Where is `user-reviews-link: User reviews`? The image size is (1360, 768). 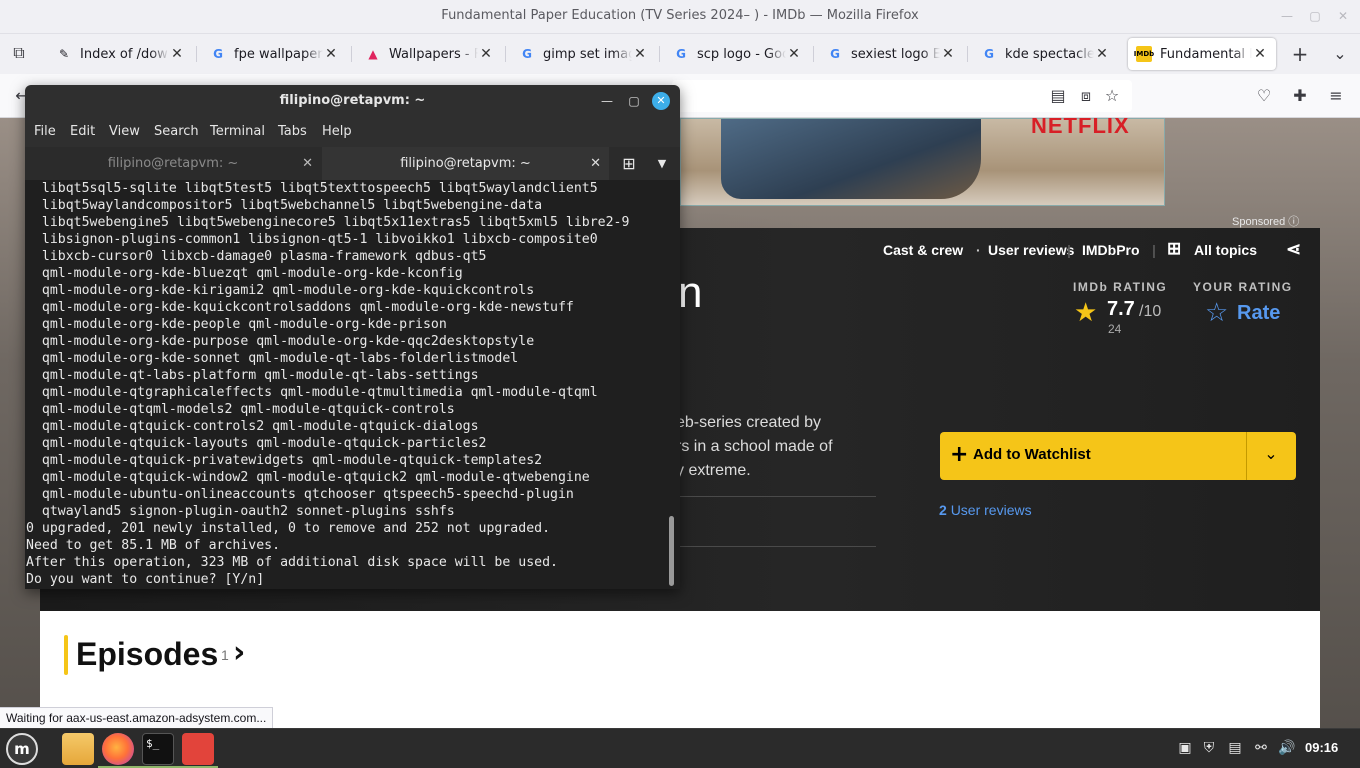
user-reviews-link: User reviews is located at coordinates (1031, 250).